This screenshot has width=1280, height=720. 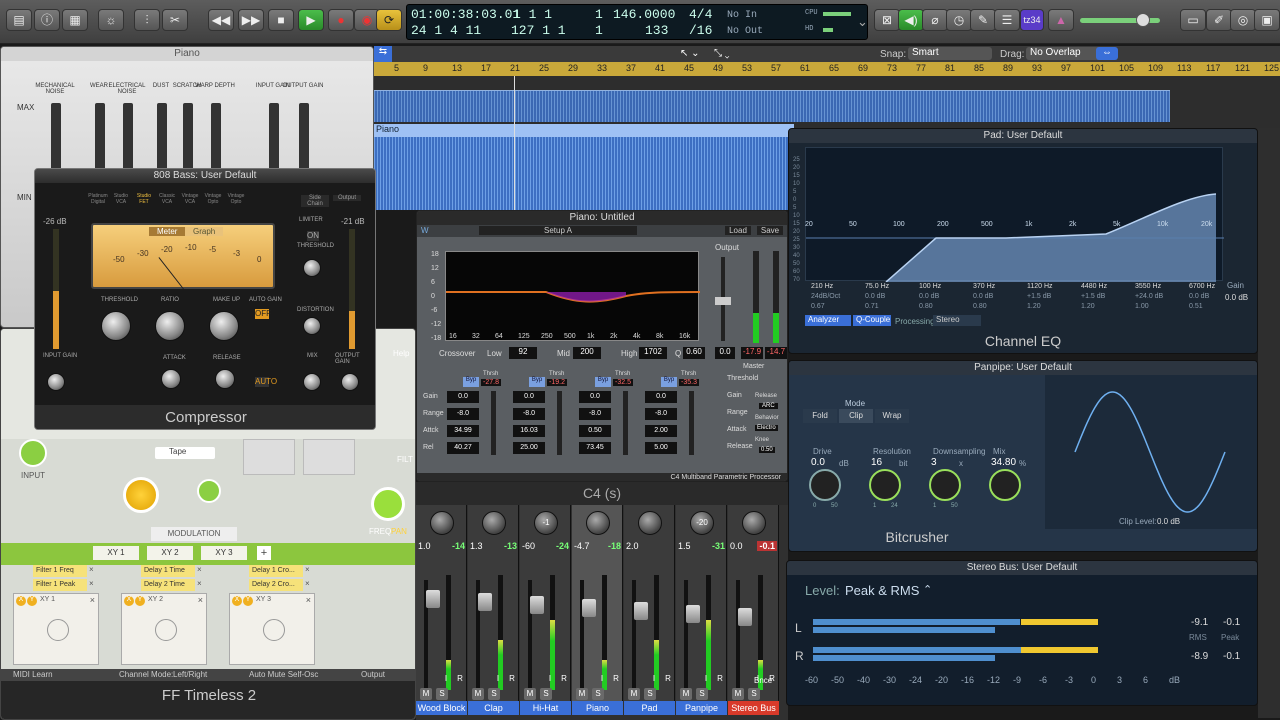 I want to click on piano-region, so click(x=584, y=173).